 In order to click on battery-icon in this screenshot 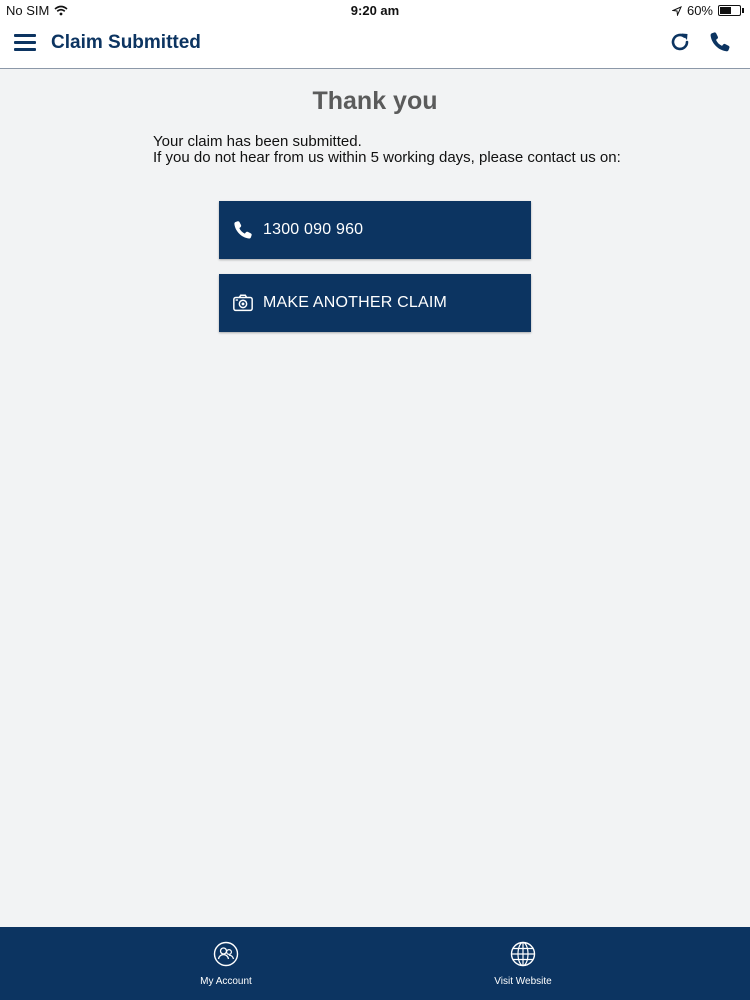, I will do `click(729, 10)`.